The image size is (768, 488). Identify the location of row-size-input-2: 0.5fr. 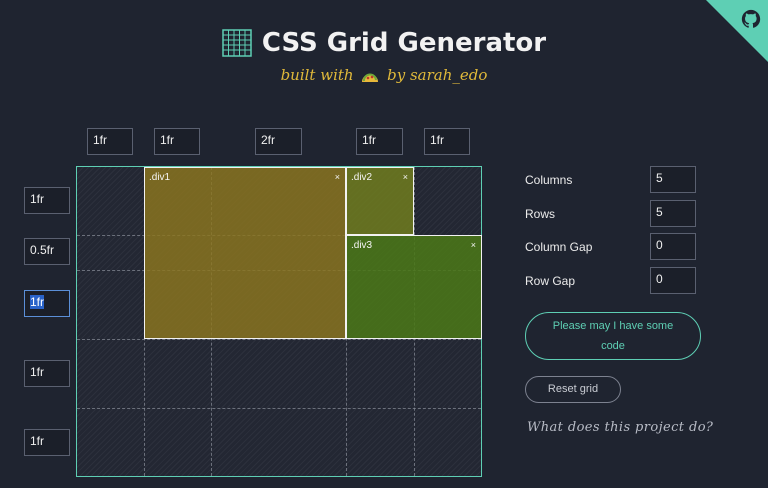
(47, 251).